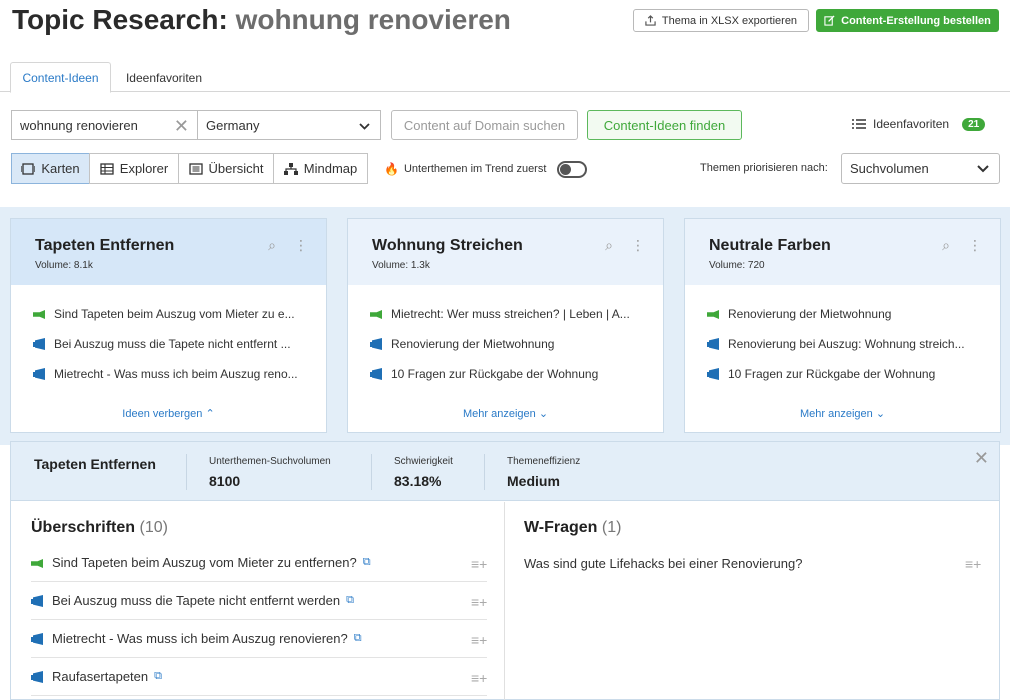 This screenshot has width=1010, height=700. I want to click on close-icon: ✕, so click(981, 458).